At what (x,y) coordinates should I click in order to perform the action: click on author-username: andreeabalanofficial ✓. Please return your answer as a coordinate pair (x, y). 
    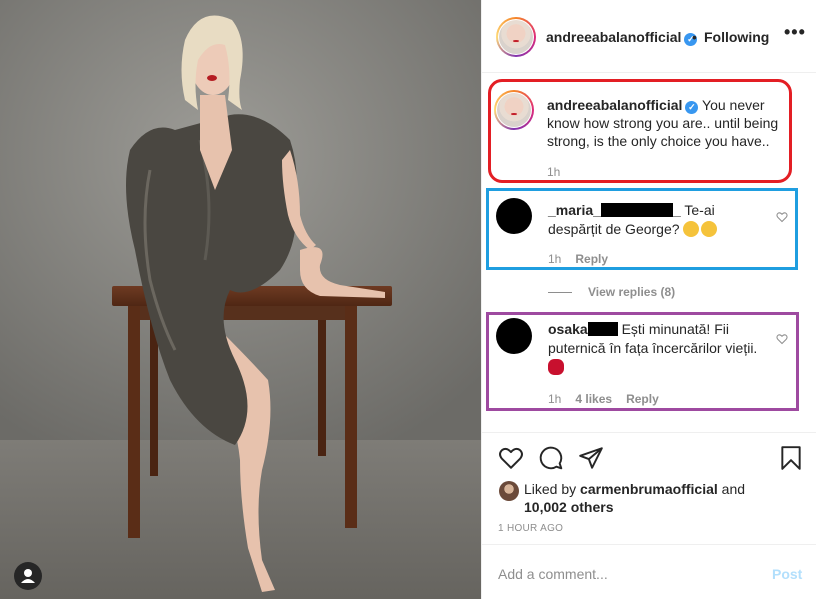
    Looking at the image, I should click on (622, 37).